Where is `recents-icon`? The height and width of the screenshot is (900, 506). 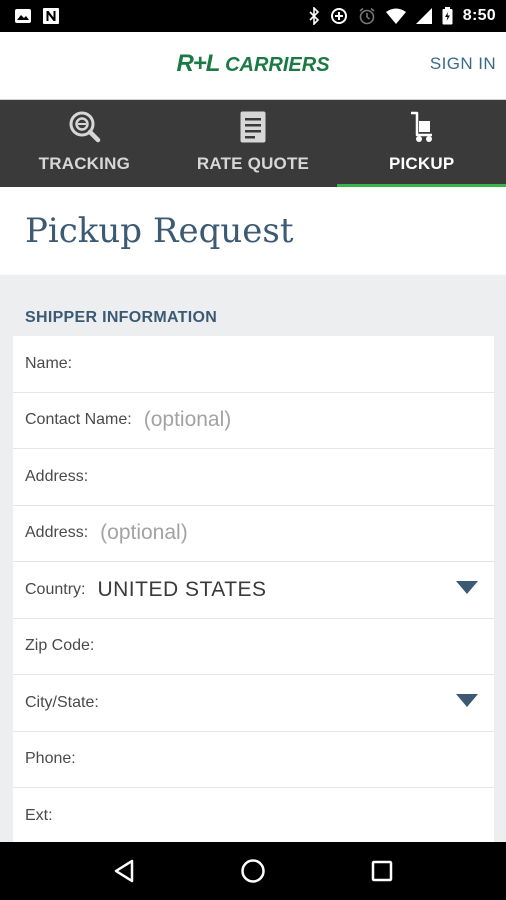 recents-icon is located at coordinates (382, 871).